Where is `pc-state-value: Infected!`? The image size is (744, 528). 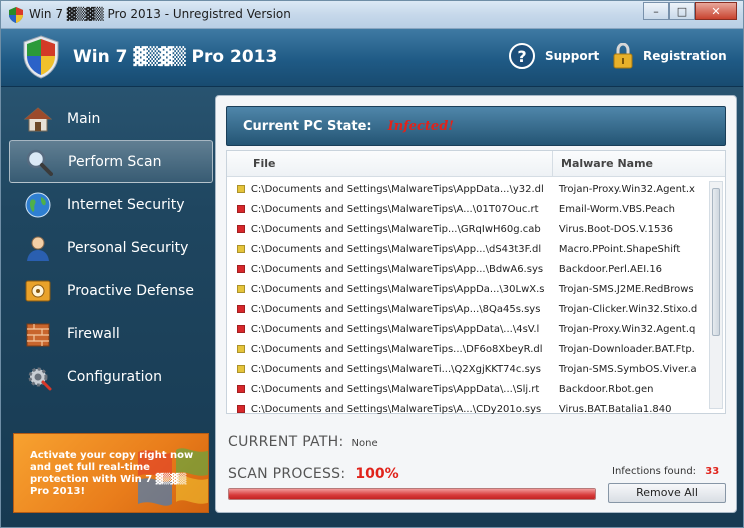 pc-state-value: Infected! is located at coordinates (420, 126).